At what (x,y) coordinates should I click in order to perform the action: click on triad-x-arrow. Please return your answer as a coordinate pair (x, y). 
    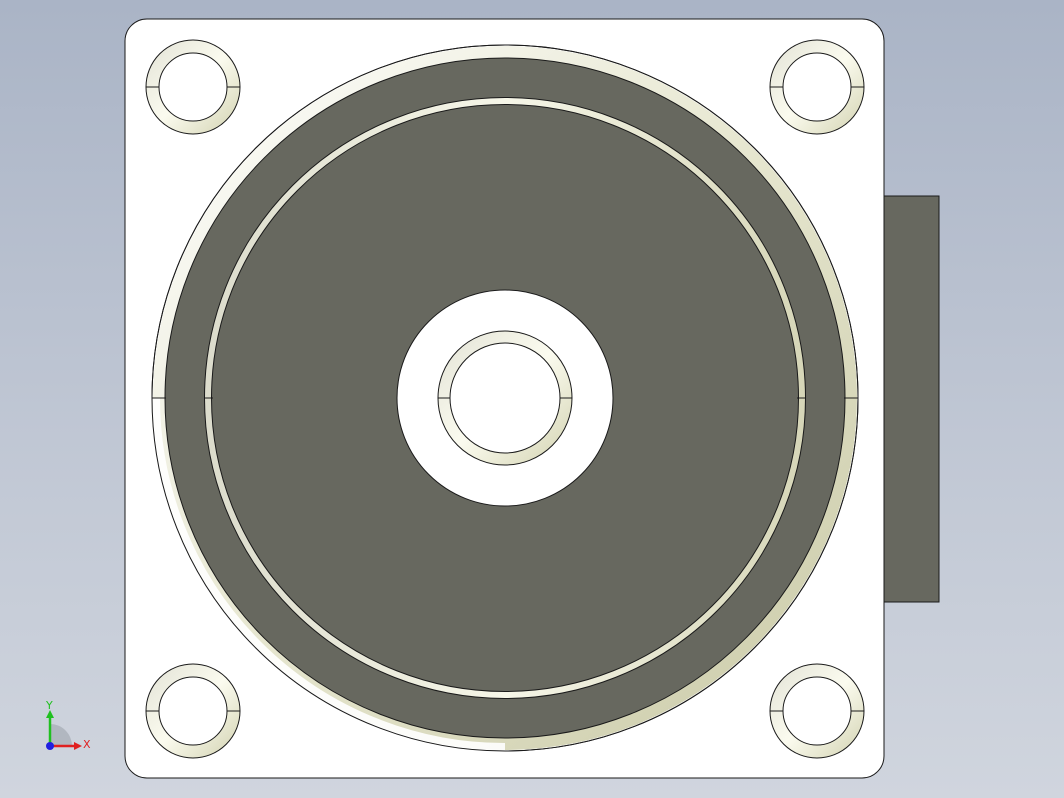
    Looking at the image, I should click on (78, 746).